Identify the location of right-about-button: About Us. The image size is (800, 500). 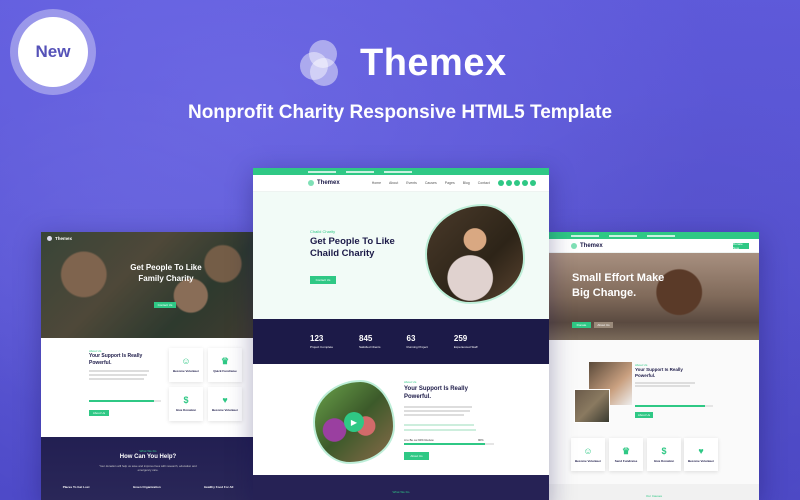
(644, 415).